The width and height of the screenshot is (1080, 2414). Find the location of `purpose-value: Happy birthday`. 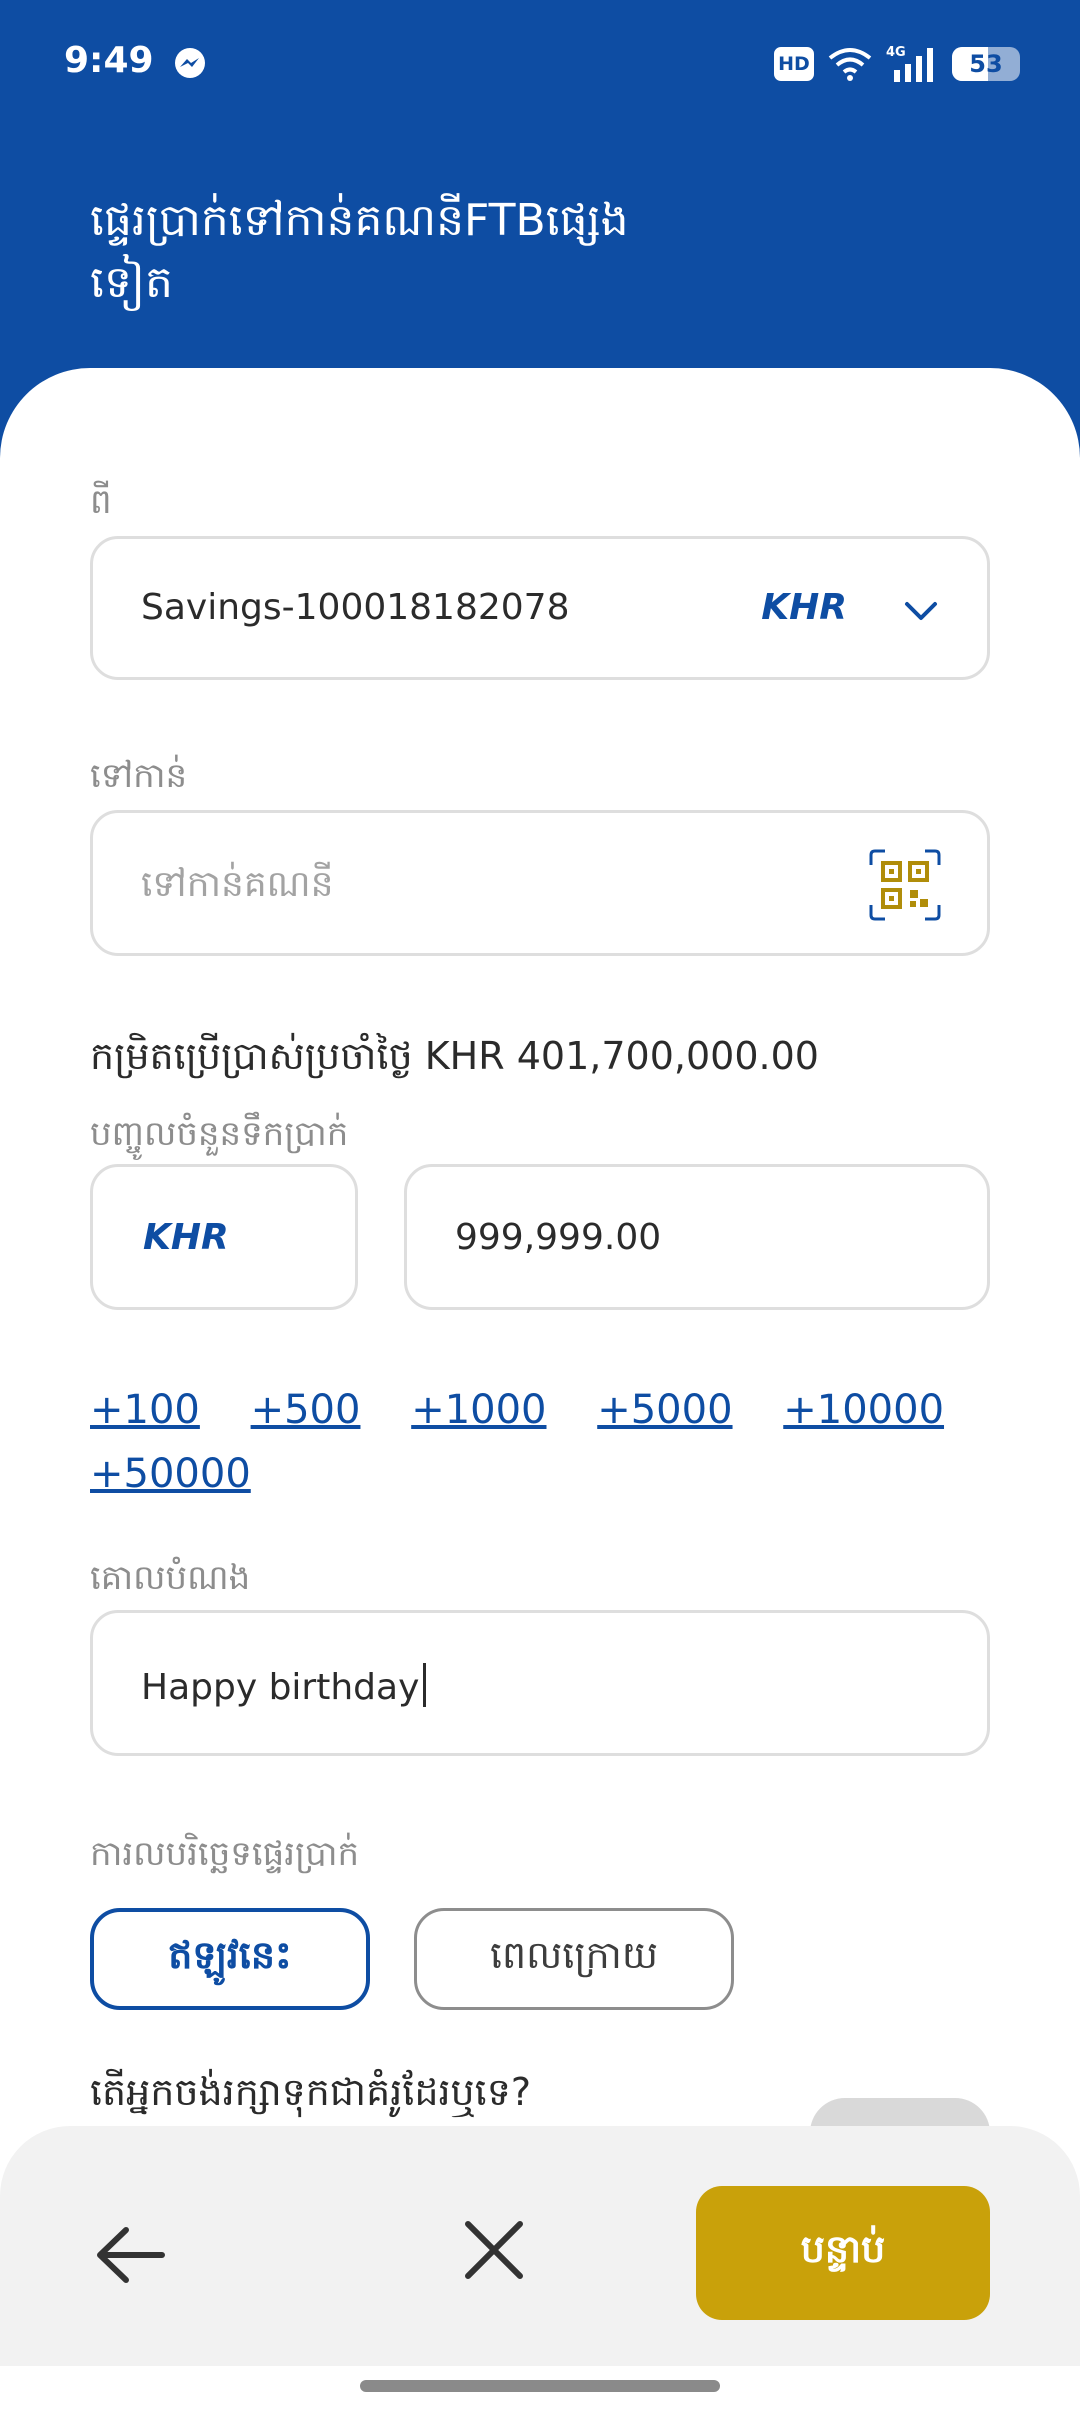

purpose-value: Happy birthday is located at coordinates (284, 1685).